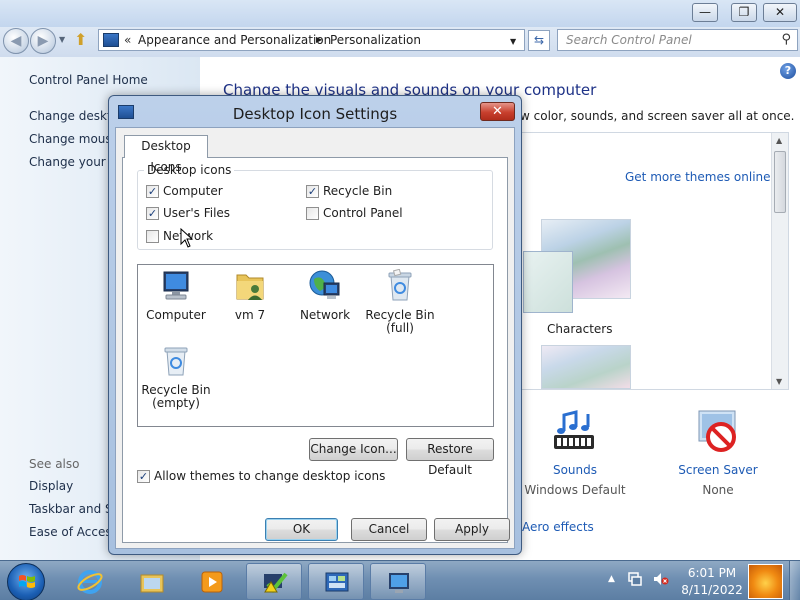  Describe the element at coordinates (788, 71) in the screenshot. I see `help-icon: ?` at that location.